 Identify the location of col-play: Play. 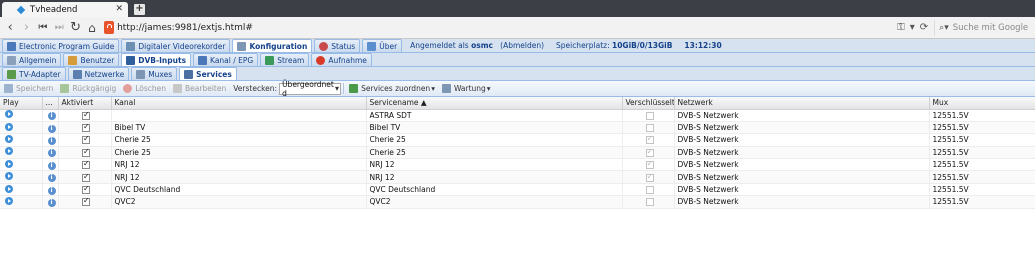
(21, 103).